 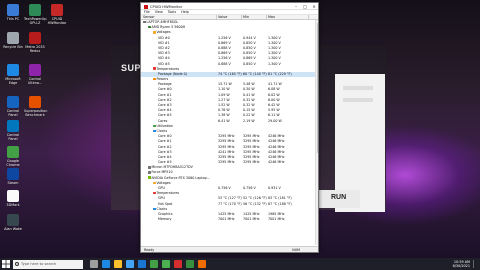 What do you see at coordinates (337, 199) in the screenshot?
I see `run-button: RUN` at bounding box center [337, 199].